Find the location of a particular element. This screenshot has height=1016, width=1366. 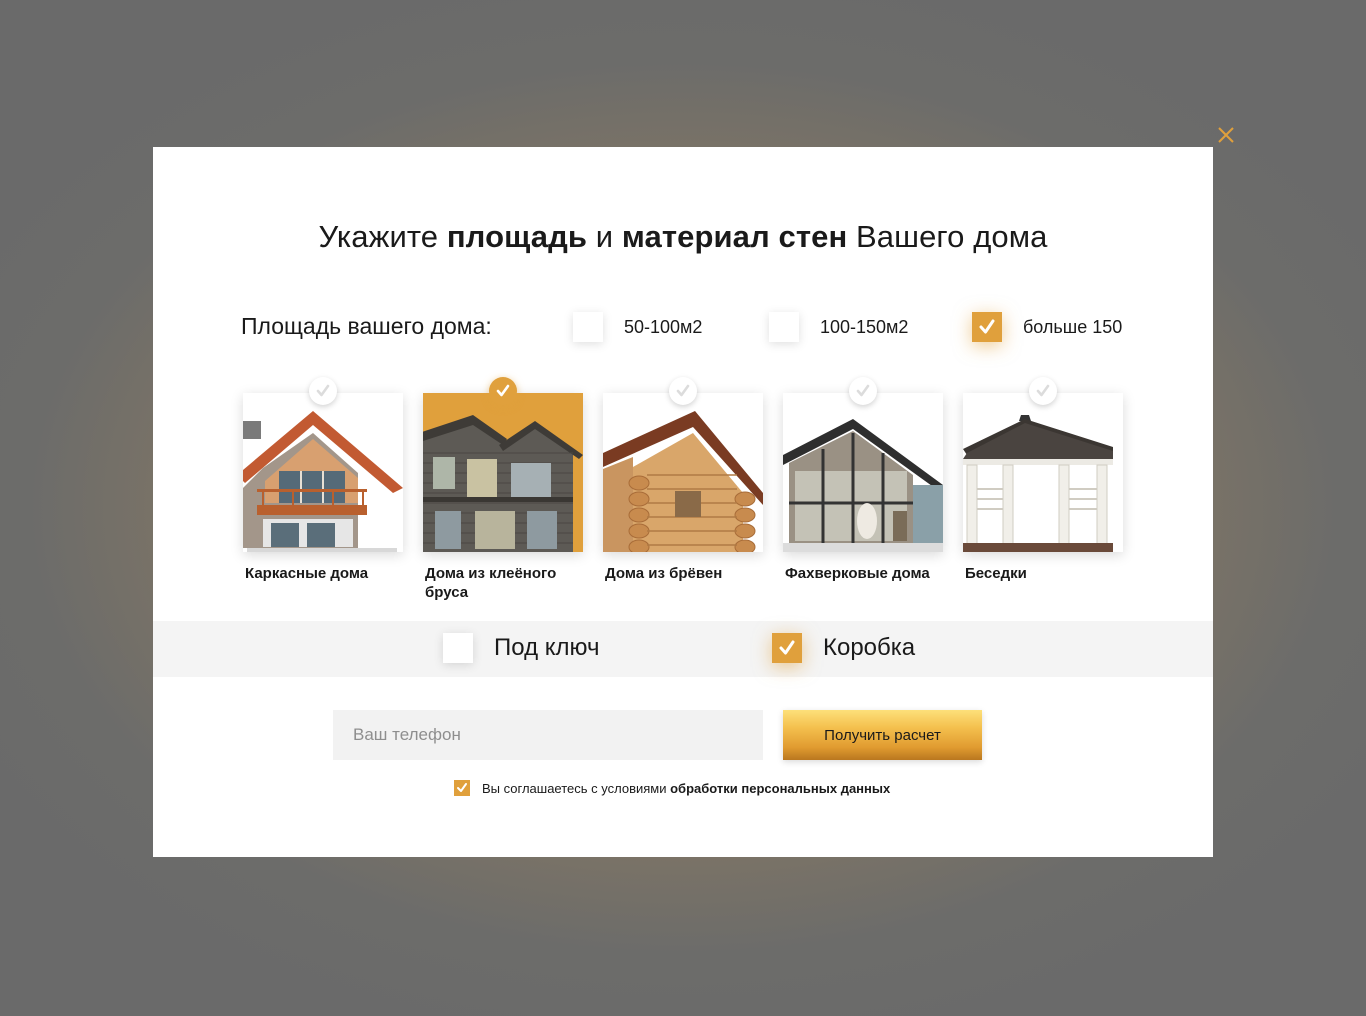

kit-option-label: Под ключ is located at coordinates (547, 647).